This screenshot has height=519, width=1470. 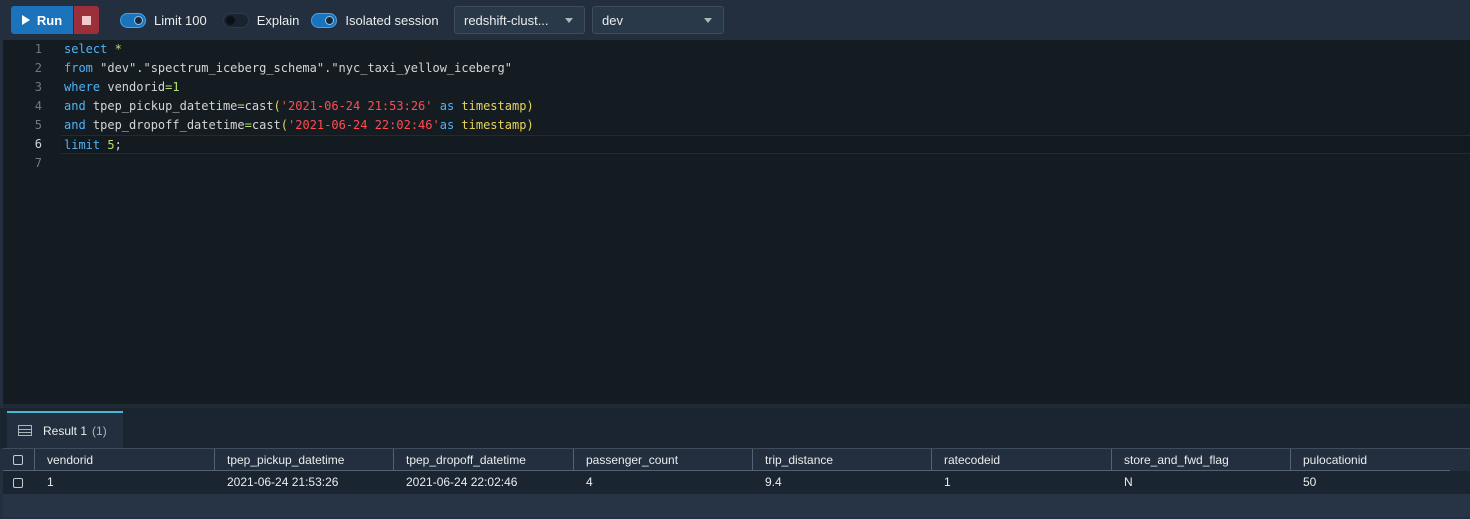 What do you see at coordinates (38, 49) in the screenshot?
I see `line-number: 1` at bounding box center [38, 49].